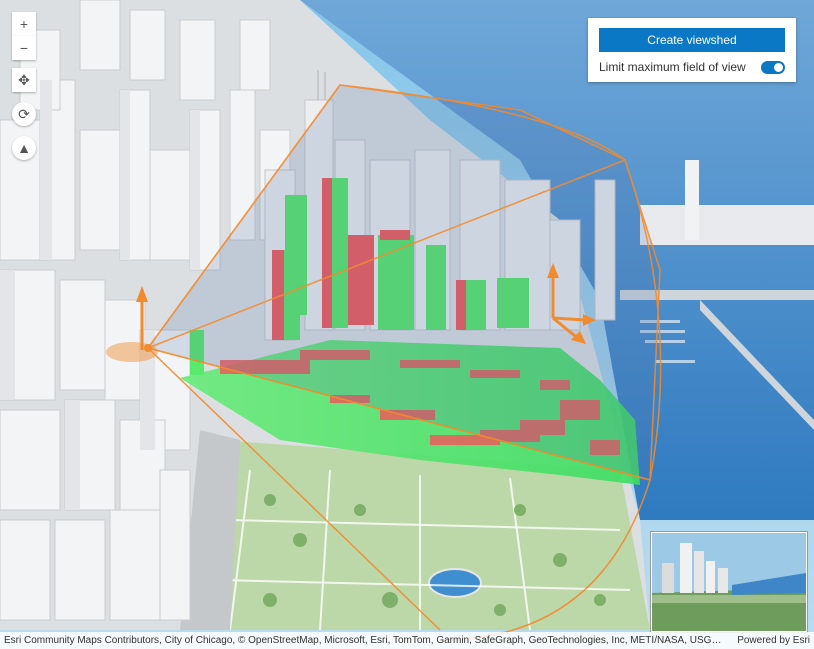 The image size is (814, 649). Describe the element at coordinates (773, 640) in the screenshot. I see `powered-by-esri: Powered by Esri` at that location.